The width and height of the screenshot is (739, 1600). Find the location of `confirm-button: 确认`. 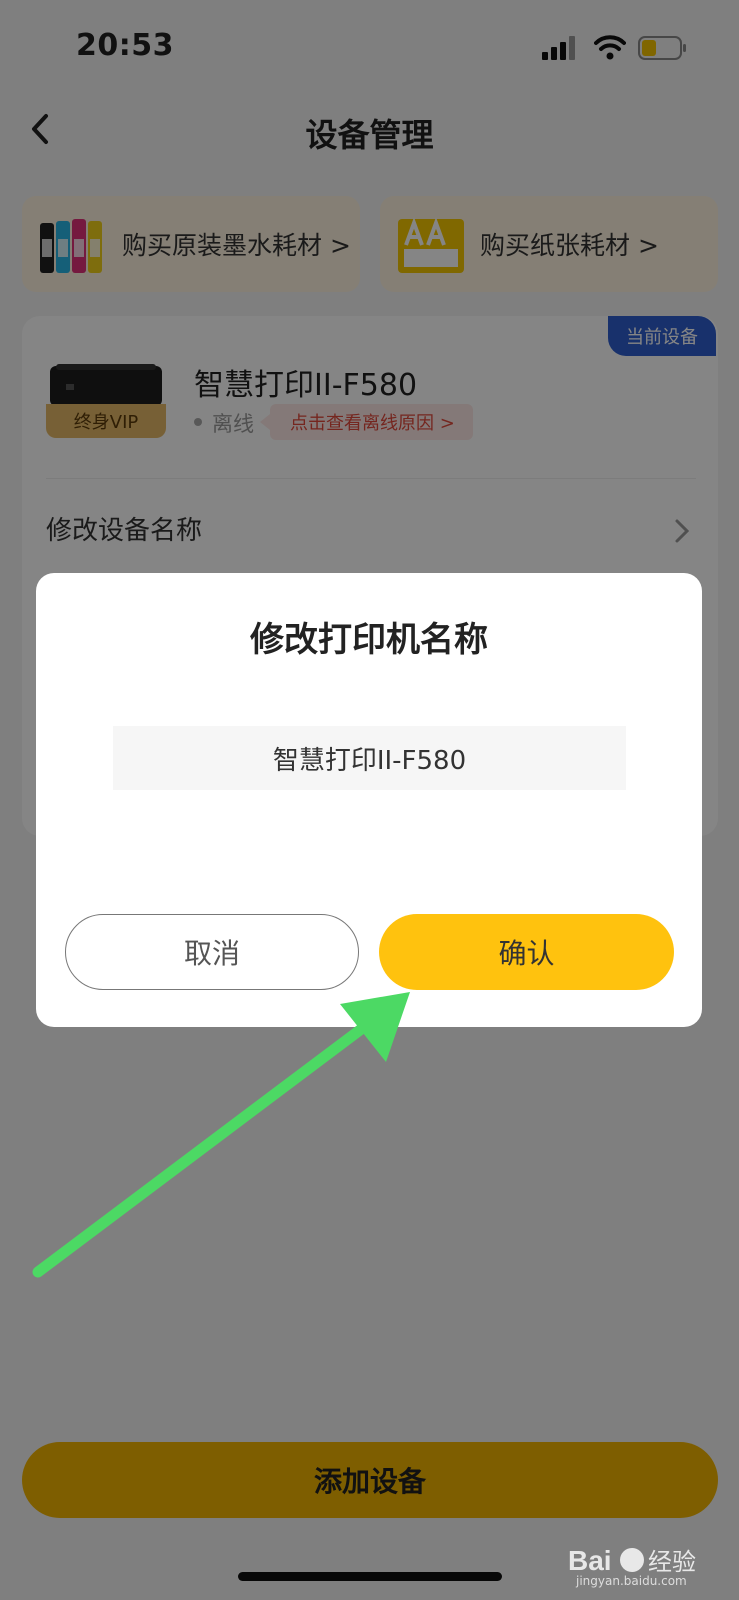

confirm-button: 确认 is located at coordinates (526, 952).